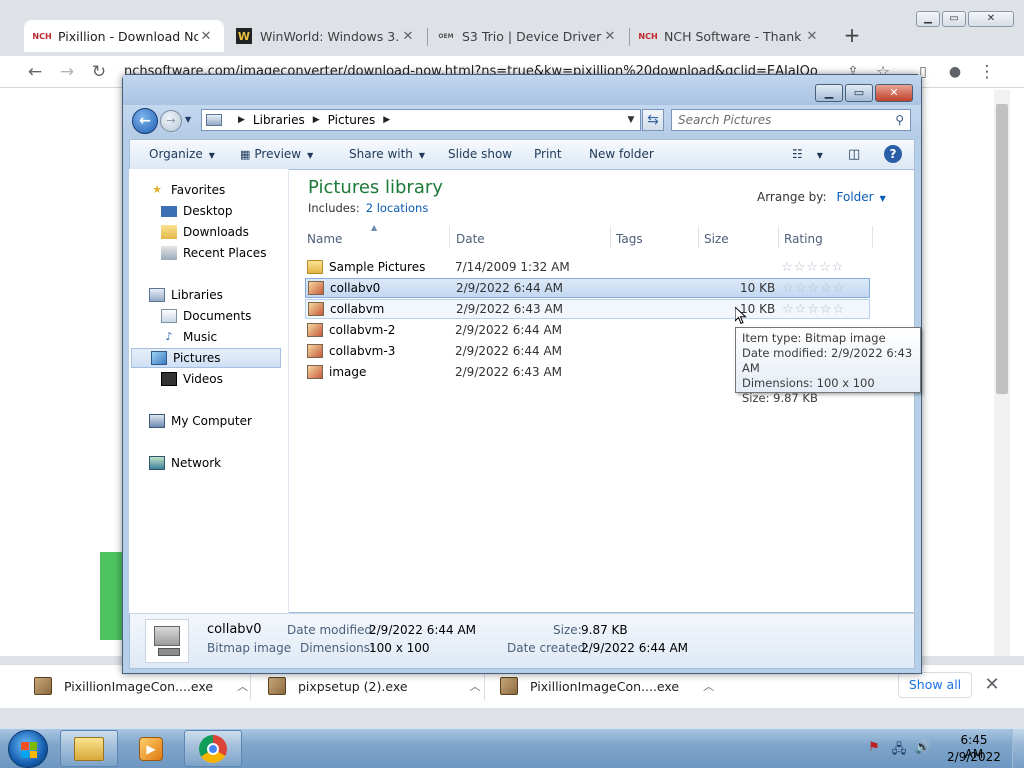  What do you see at coordinates (213, 253) in the screenshot?
I see `nav-recent-places: Recent Places` at bounding box center [213, 253].